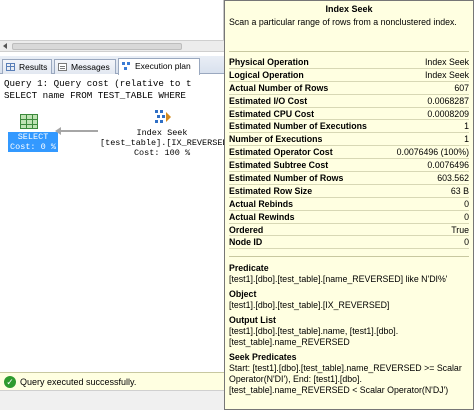 This screenshot has height=410, width=474. What do you see at coordinates (6, 46) in the screenshot?
I see `scroll-left-icon` at bounding box center [6, 46].